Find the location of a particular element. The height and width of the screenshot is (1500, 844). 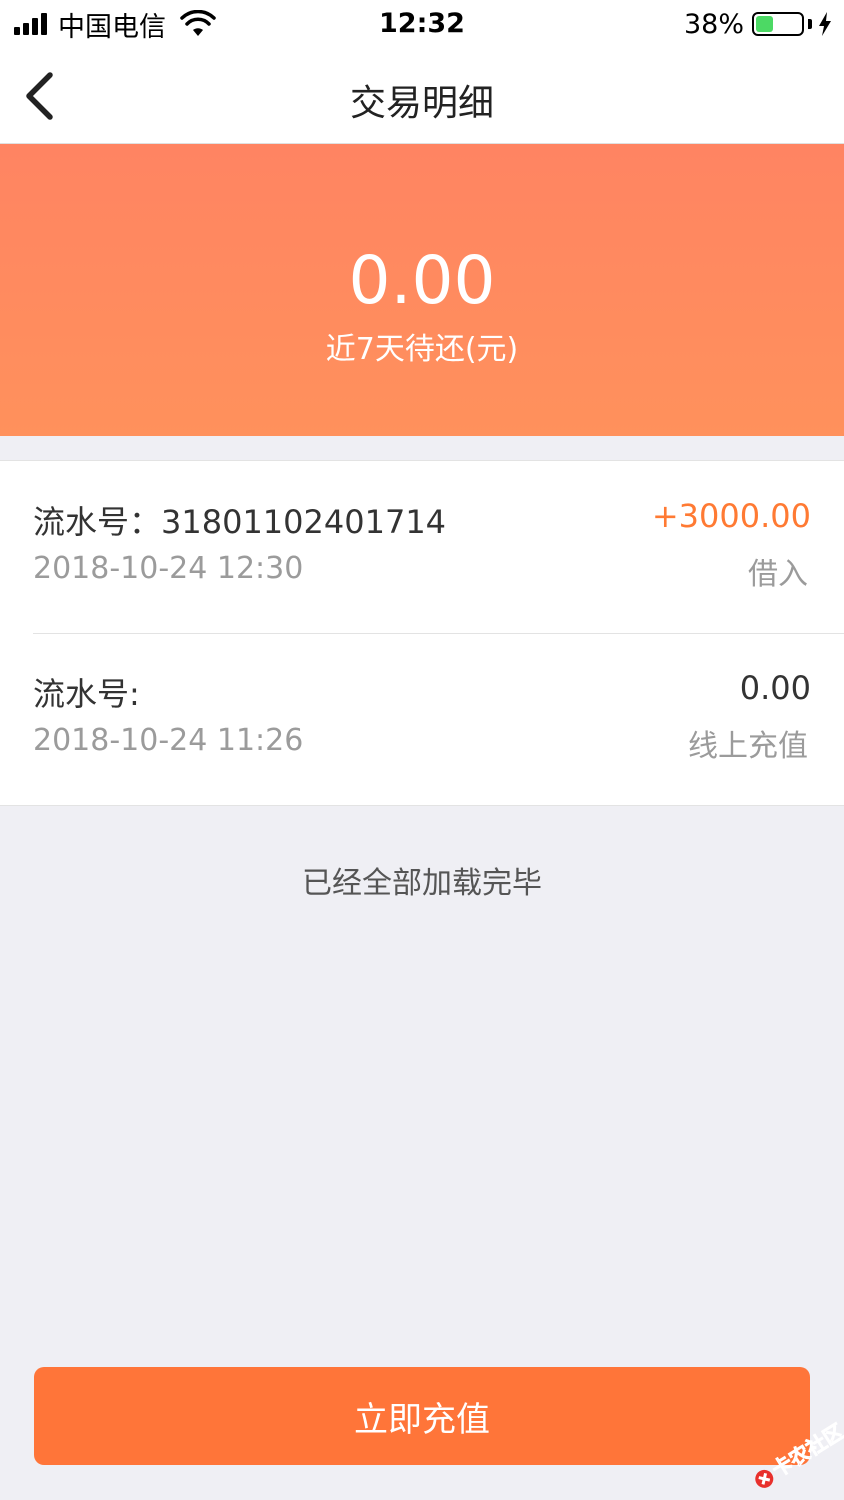

transaction-serial: 流水号: is located at coordinates (86, 694).